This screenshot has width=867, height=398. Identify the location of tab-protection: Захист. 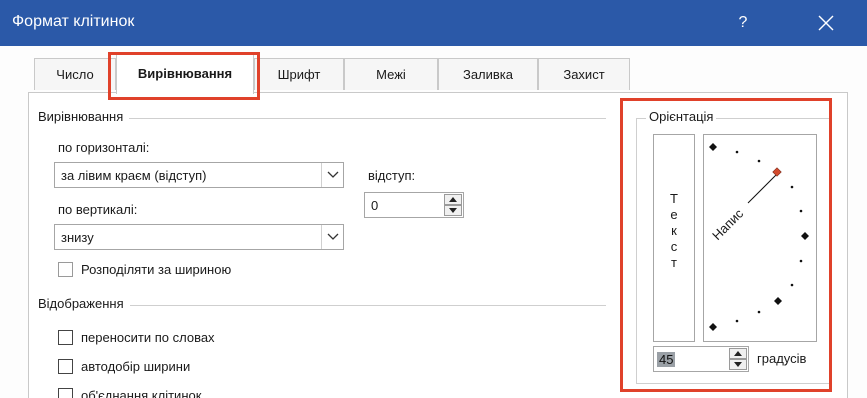
(584, 74).